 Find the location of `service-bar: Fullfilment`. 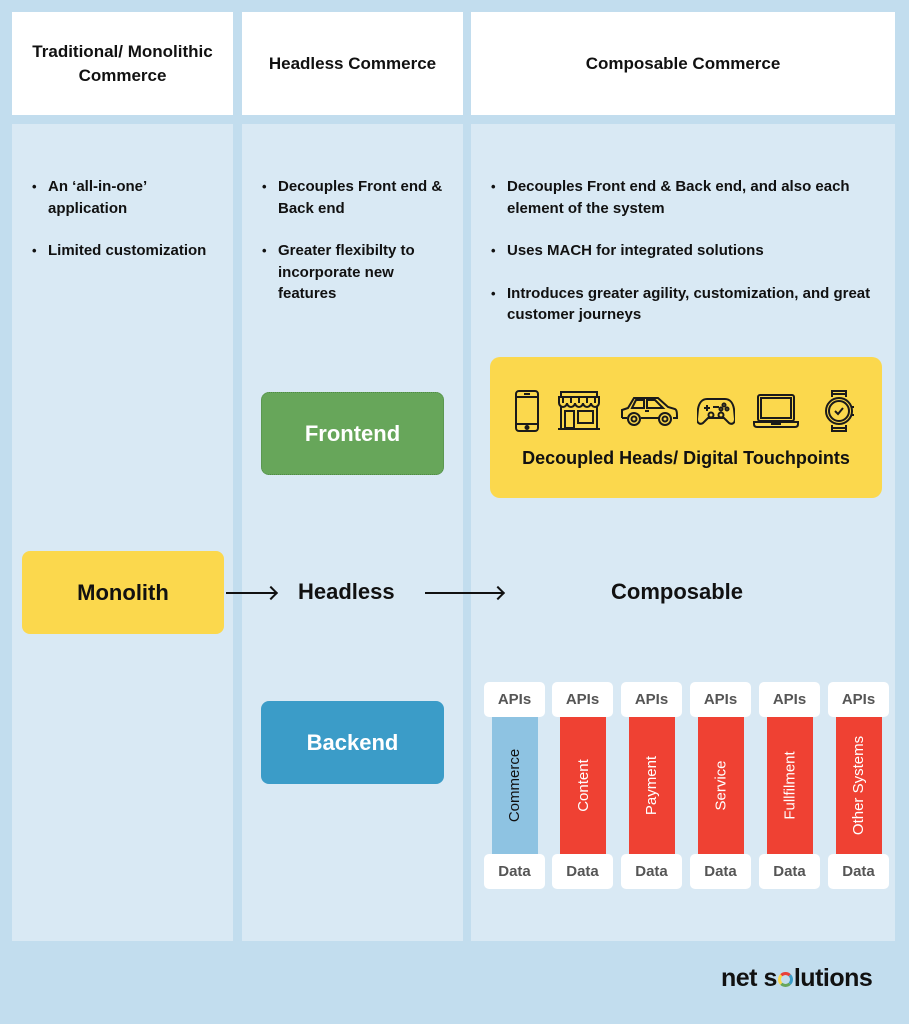

service-bar: Fullfilment is located at coordinates (790, 785).